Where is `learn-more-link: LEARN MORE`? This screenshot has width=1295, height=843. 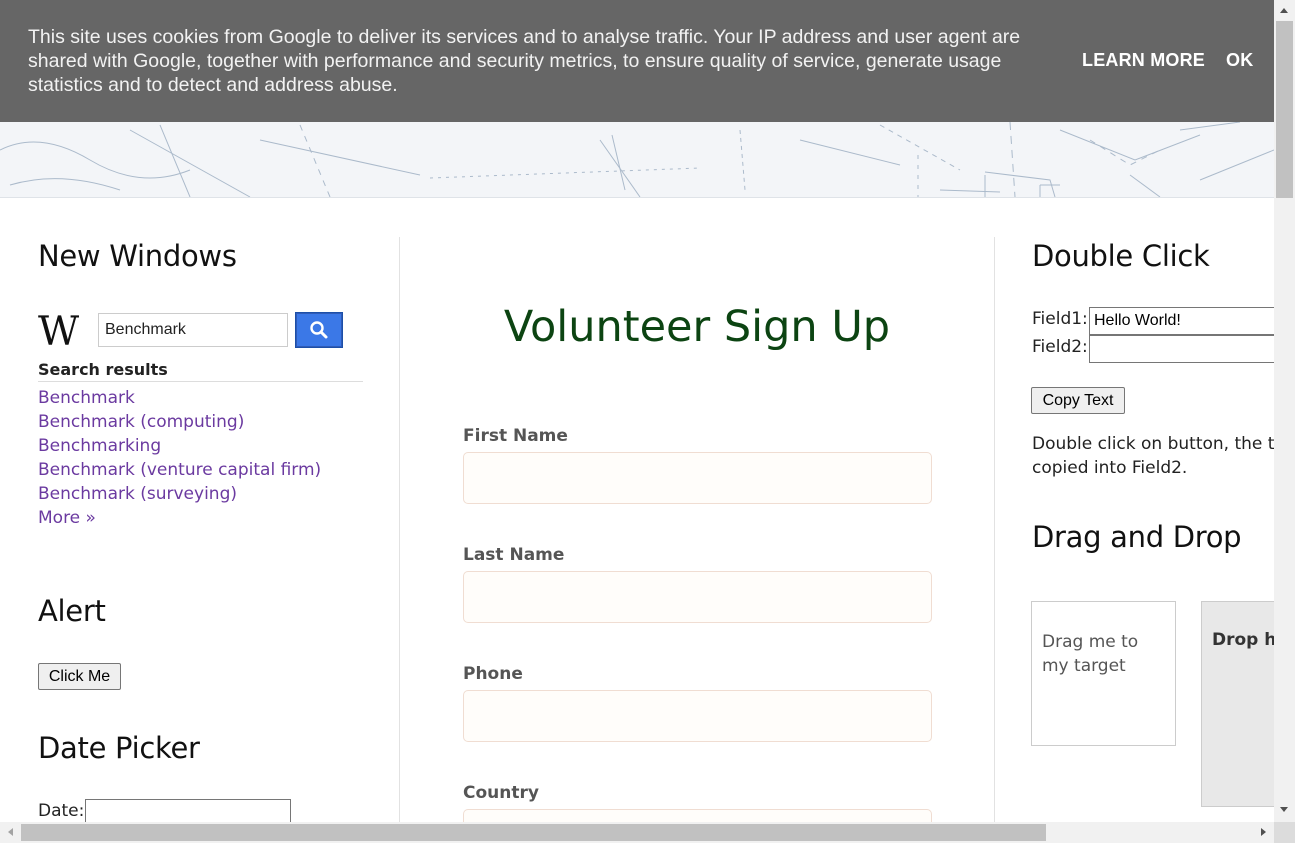
learn-more-link: LEARN MORE is located at coordinates (1143, 60).